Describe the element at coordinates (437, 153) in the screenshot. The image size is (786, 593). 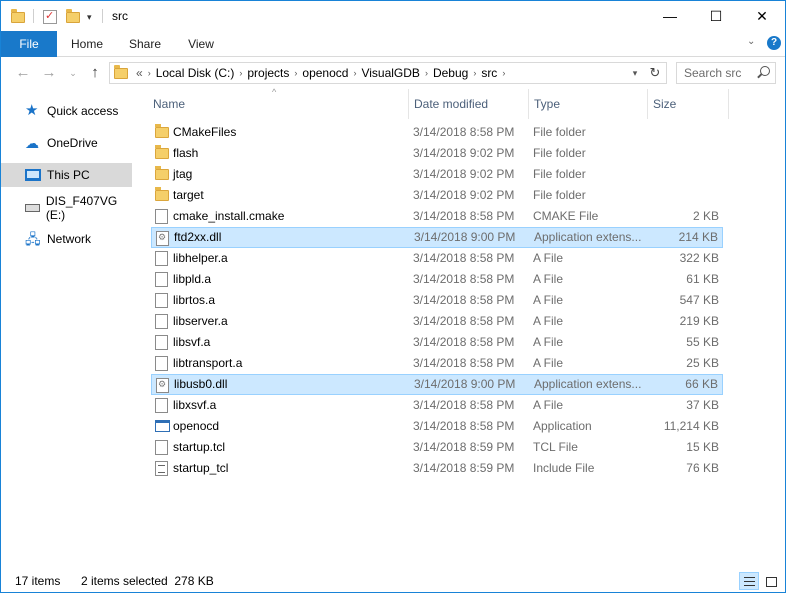
I see `file-row: flash 3/14/2018 9:02 PM File folder` at that location.